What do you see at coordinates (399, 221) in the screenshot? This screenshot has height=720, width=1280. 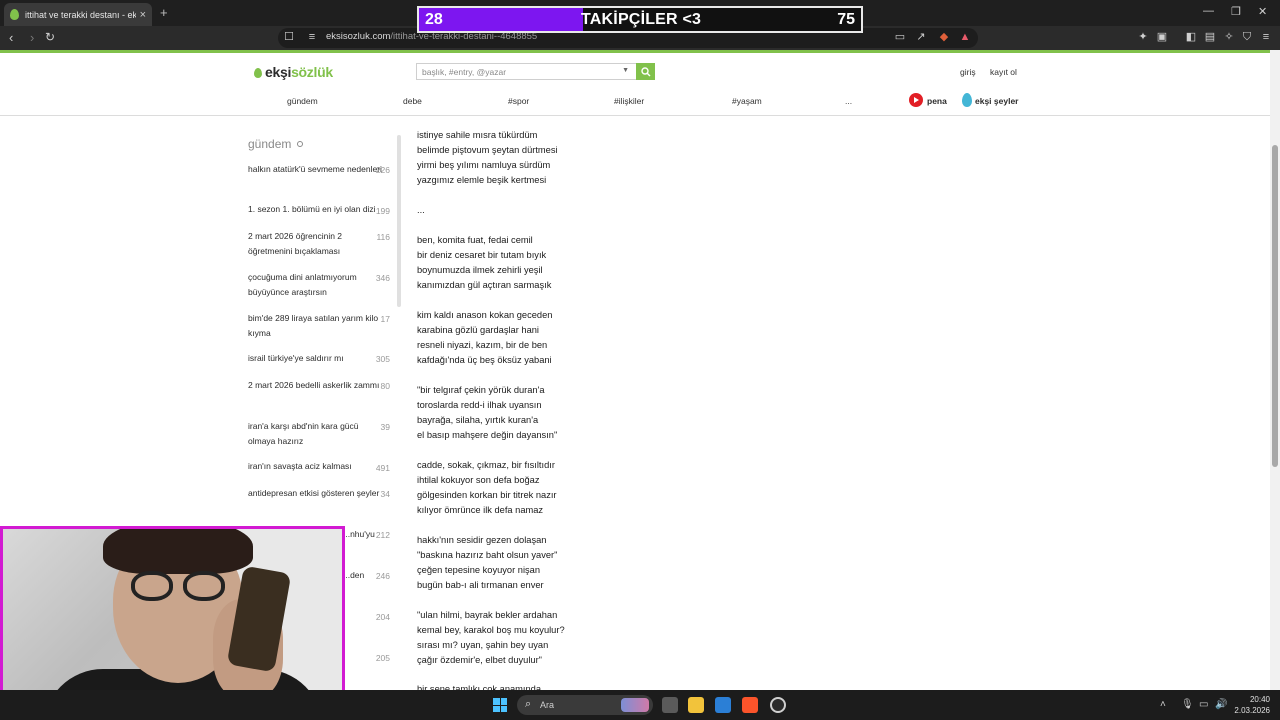 I see `sidebar-scrollbar` at bounding box center [399, 221].